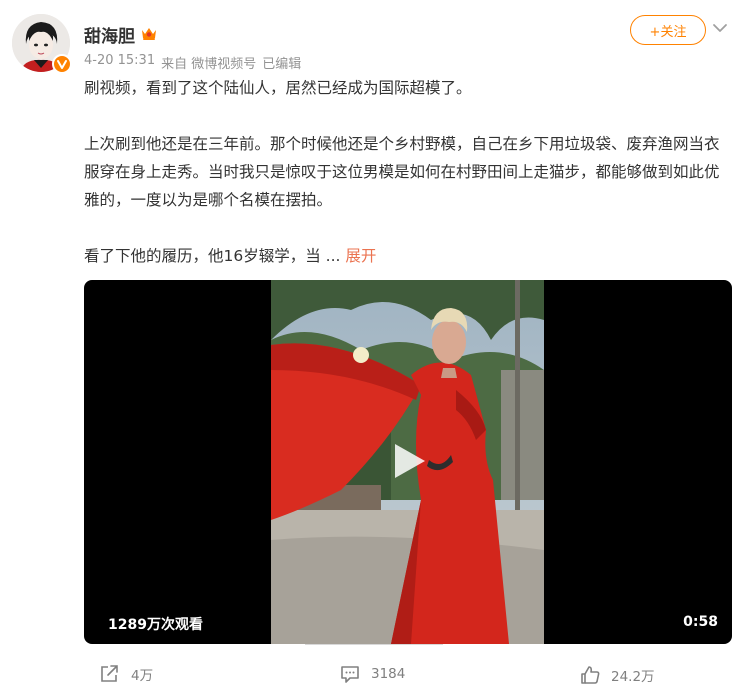 This screenshot has height=698, width=754. What do you see at coordinates (126, 674) in the screenshot?
I see `share-button: 4万` at bounding box center [126, 674].